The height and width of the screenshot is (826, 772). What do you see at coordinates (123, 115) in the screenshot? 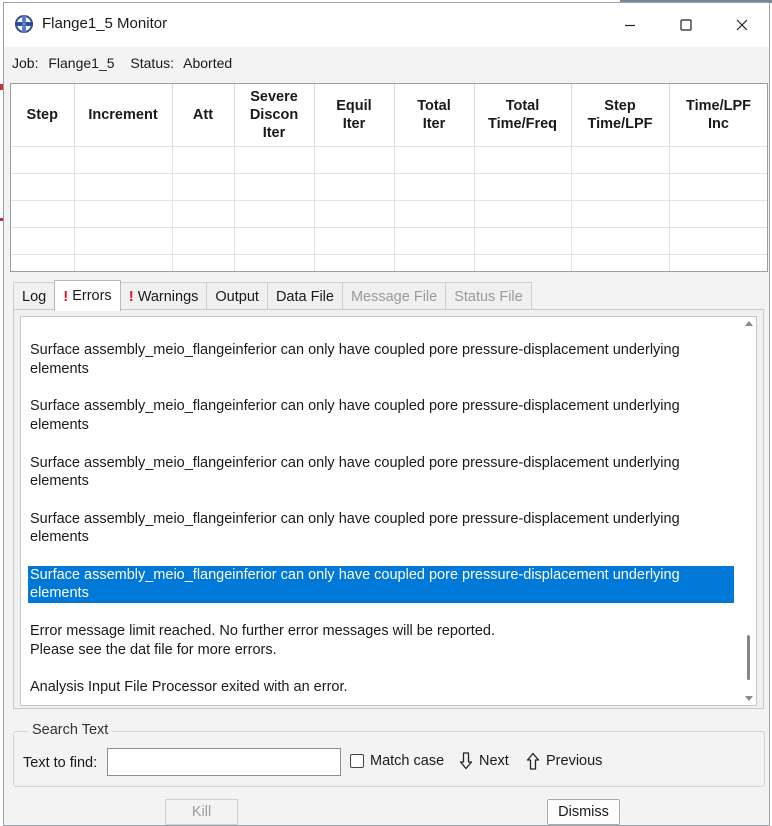
I see `column-header: Increment` at bounding box center [123, 115].